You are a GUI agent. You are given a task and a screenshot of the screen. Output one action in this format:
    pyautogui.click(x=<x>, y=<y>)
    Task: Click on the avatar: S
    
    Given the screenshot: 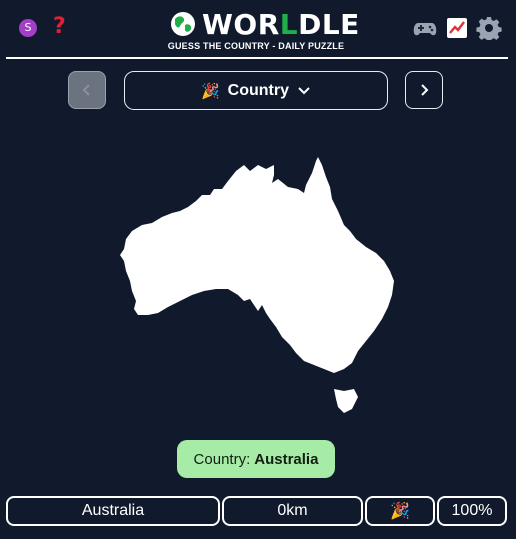 What is the action you would take?
    pyautogui.click(x=28, y=28)
    